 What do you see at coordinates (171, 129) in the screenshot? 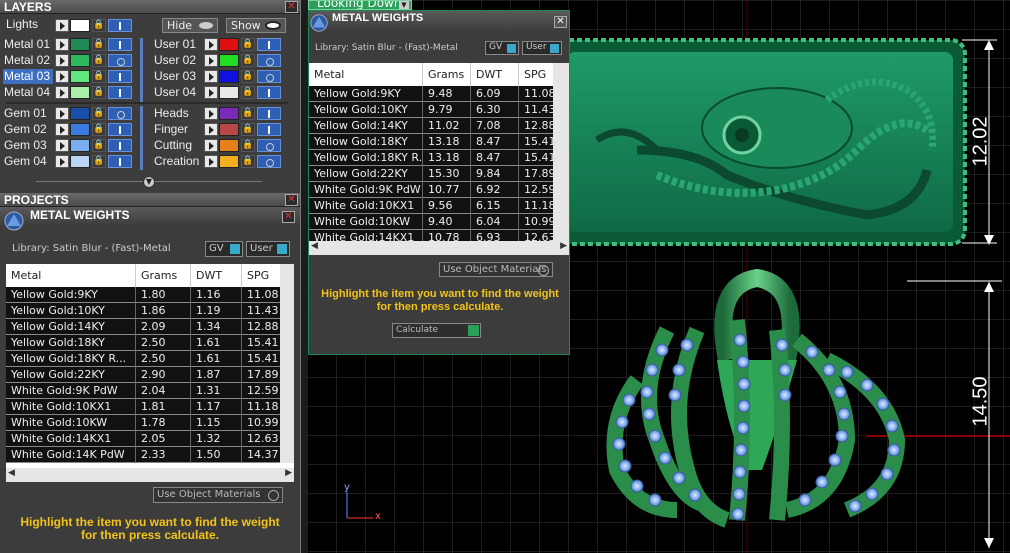
I see `layer-name: Finger` at bounding box center [171, 129].